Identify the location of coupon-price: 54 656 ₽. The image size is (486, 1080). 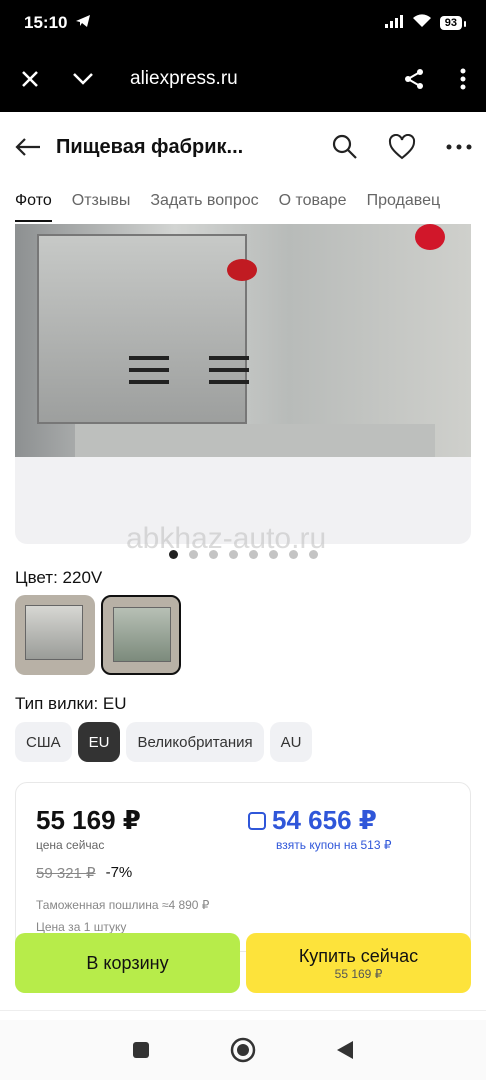
(324, 820).